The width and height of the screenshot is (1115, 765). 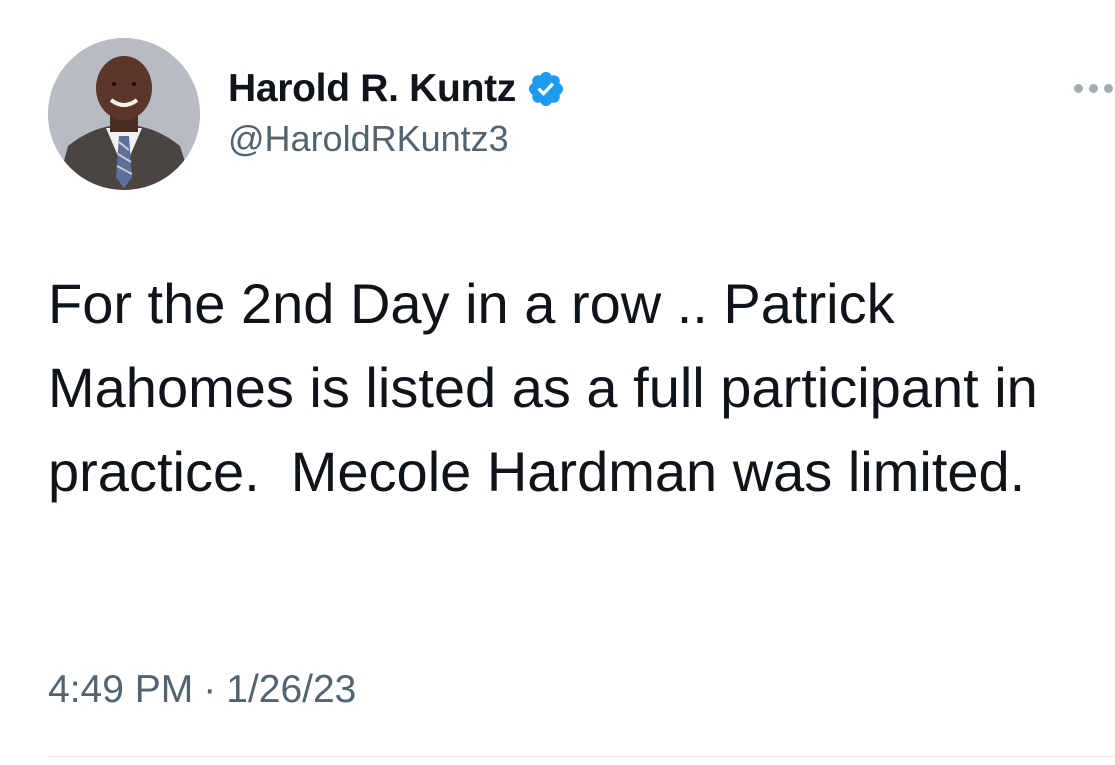 What do you see at coordinates (372, 89) in the screenshot?
I see `author-display-name: Harold R. Kuntz` at bounding box center [372, 89].